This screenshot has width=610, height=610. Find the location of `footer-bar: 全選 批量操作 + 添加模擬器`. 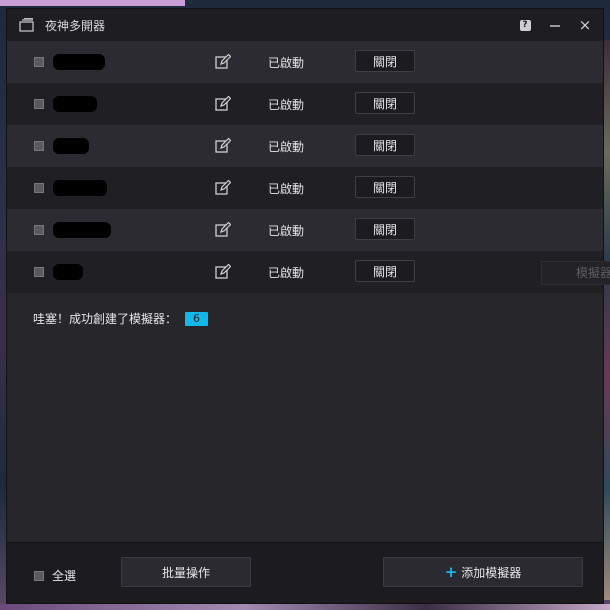

footer-bar: 全選 批量操作 + 添加模擬器 is located at coordinates (305, 572).